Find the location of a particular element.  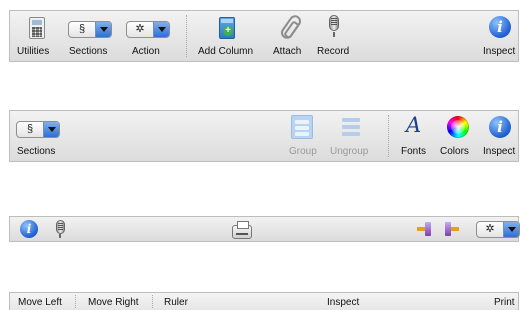

add-column-icon: + is located at coordinates (227, 28).